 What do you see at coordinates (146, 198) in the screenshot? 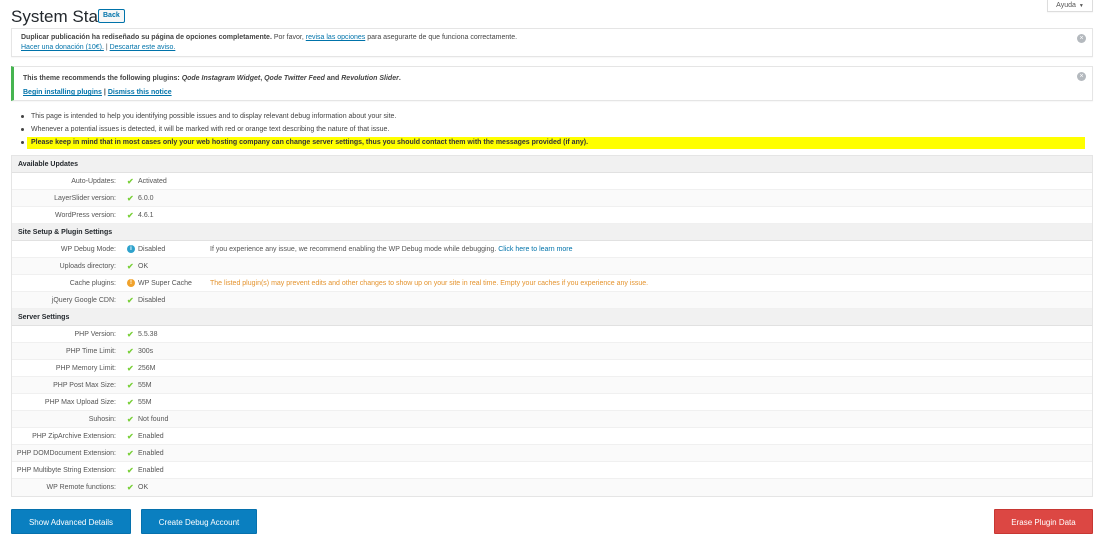
I see `row-value: 6.0.0` at bounding box center [146, 198].